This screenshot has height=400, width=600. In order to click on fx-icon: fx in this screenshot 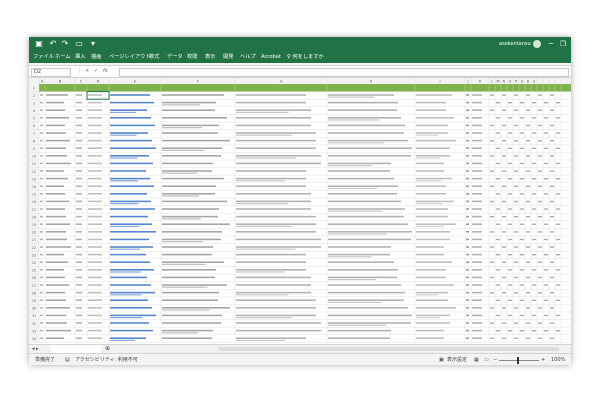, I will do `click(105, 71)`.